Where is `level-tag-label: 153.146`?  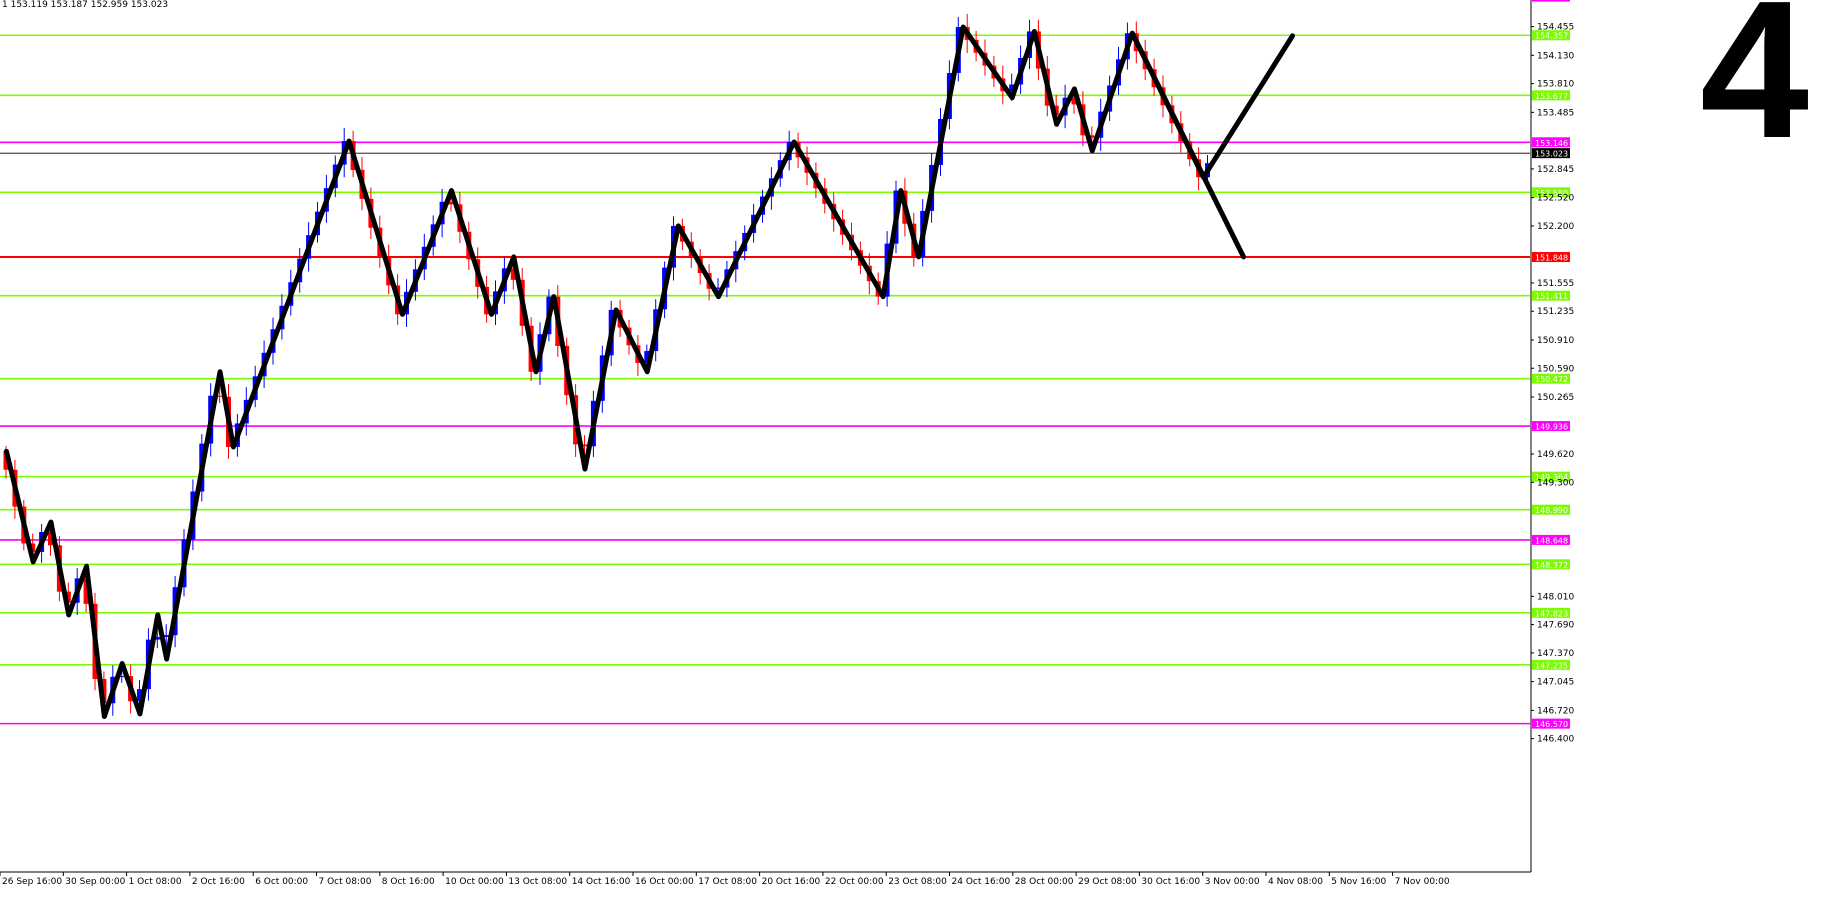 level-tag-label: 153.146 is located at coordinates (1551, 143).